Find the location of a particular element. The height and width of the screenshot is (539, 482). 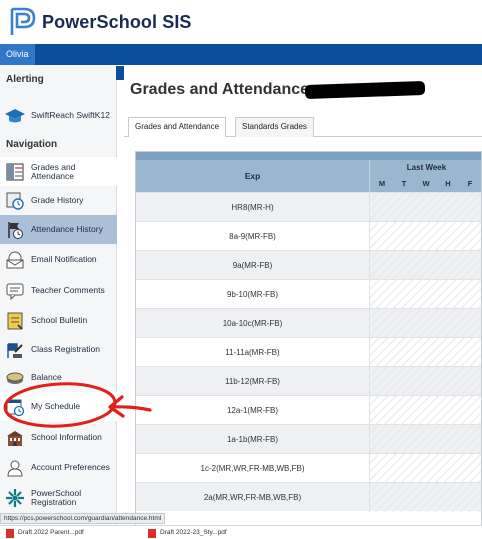

sidebar-item-grades-attendance: Grades and Attendance is located at coordinates (58, 171).